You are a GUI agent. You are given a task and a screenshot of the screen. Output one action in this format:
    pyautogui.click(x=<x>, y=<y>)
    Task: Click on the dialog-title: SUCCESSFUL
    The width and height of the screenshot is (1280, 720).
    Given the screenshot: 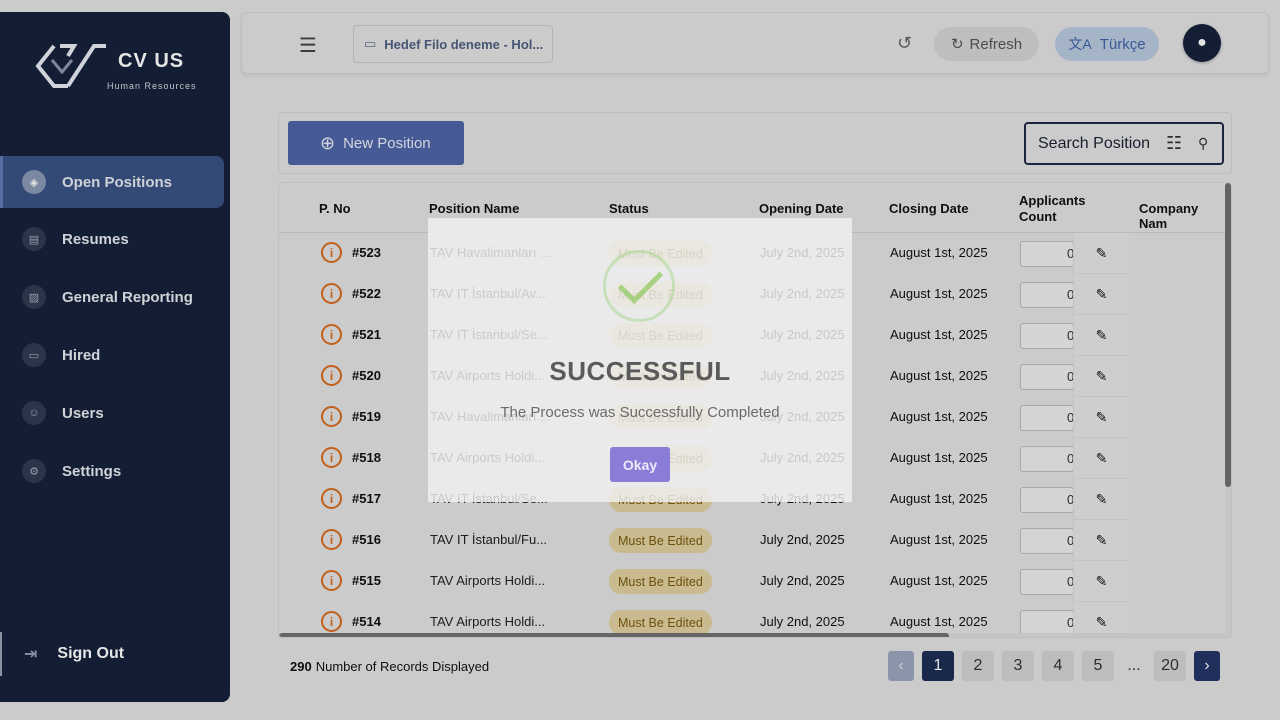 What is the action you would take?
    pyautogui.click(x=640, y=371)
    